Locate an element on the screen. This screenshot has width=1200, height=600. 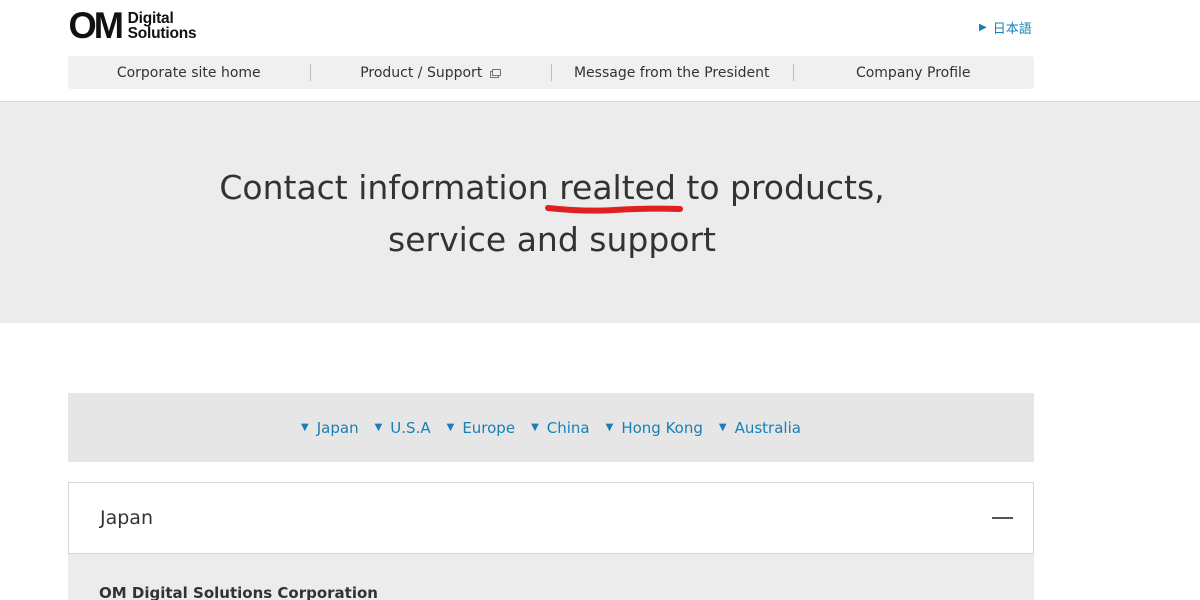
region-link-hong-kong: ▼ Hong Kong is located at coordinates (654, 428).